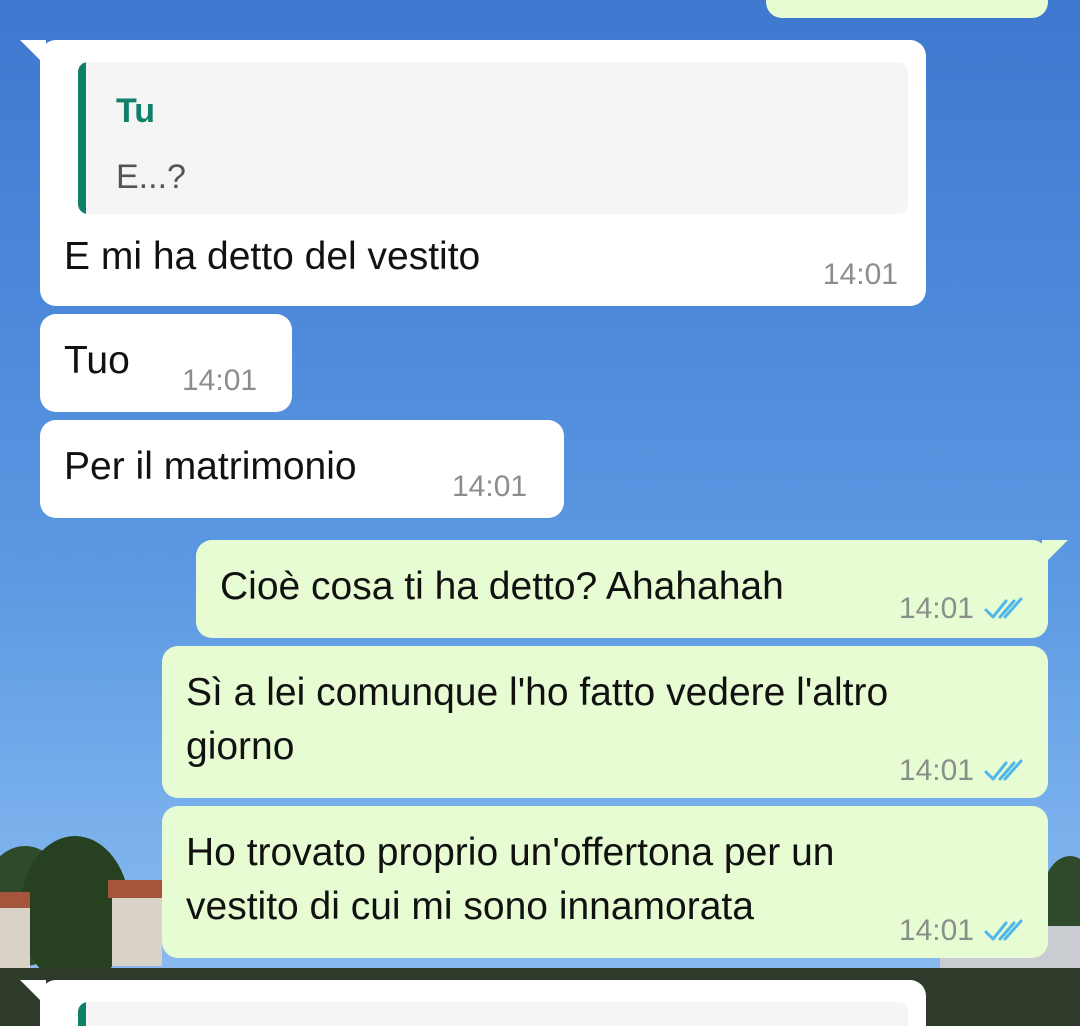  Describe the element at coordinates (493, 1014) in the screenshot. I see `quoted-message` at that location.